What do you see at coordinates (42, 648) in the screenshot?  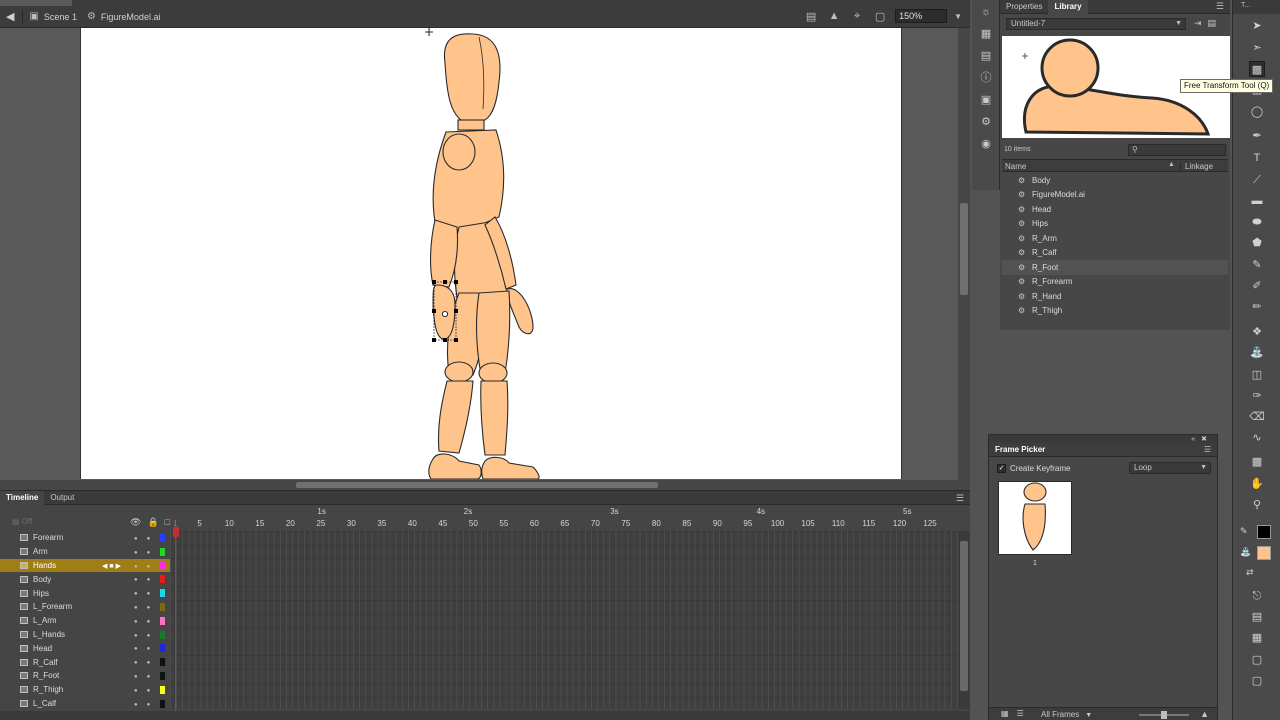 I see `layer-name: Head` at bounding box center [42, 648].